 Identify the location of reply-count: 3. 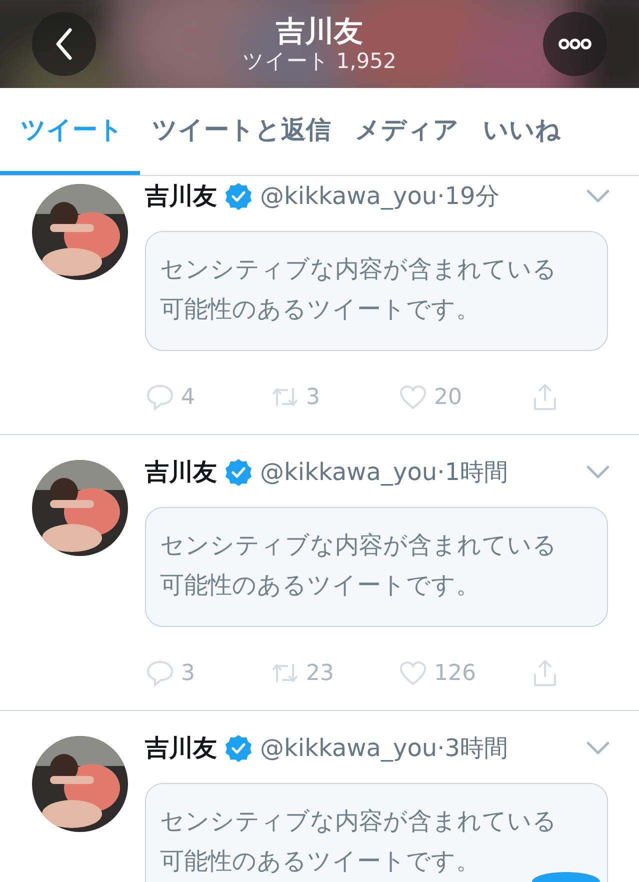
(188, 673).